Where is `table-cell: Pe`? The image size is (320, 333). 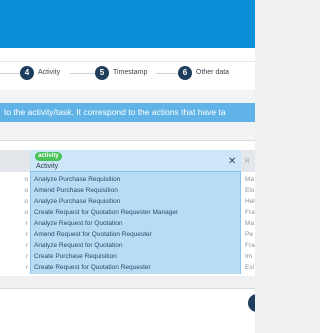
table-cell: Pe is located at coordinates (249, 234).